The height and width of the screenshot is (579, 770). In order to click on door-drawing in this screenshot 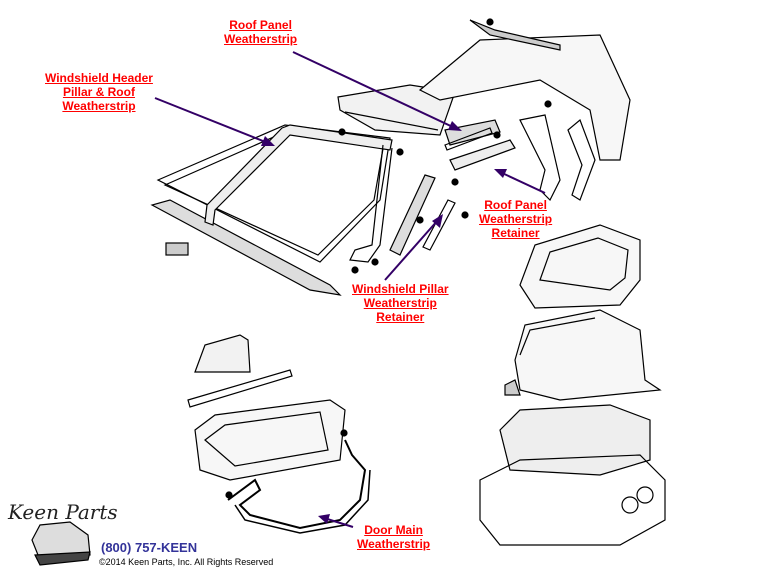, I will do `click(266, 407)`.